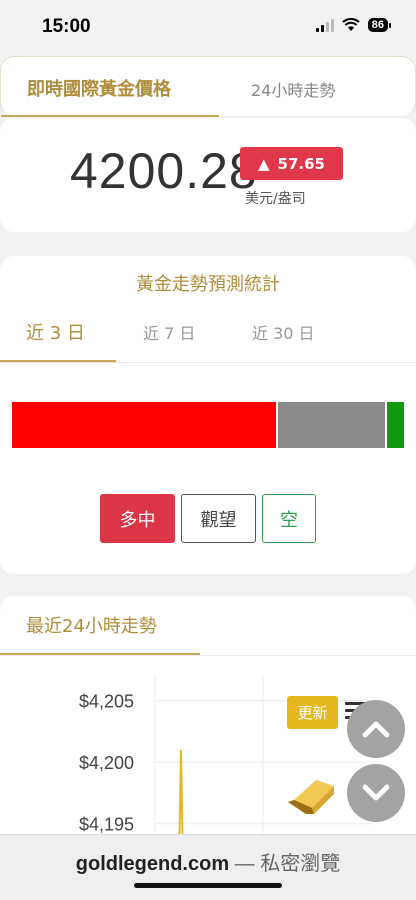  Describe the element at coordinates (66, 26) in the screenshot. I see `status-time: 15:00` at that location.